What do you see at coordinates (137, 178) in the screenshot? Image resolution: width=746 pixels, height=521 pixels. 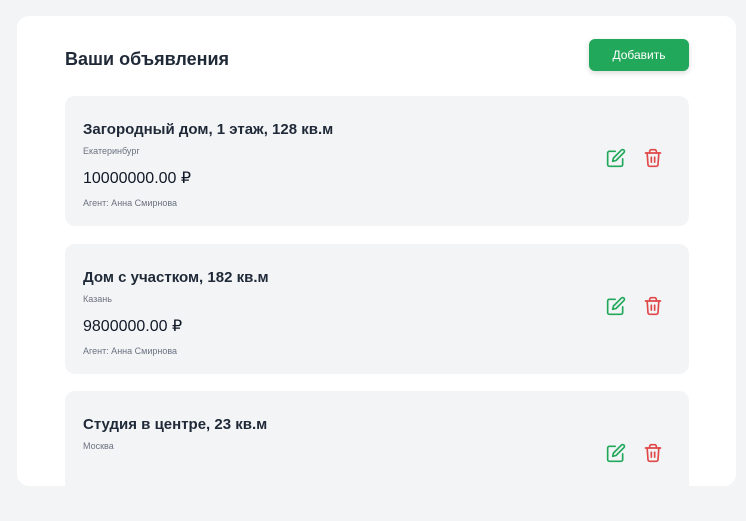 I see `listing-price: 10000000.00 ₽` at bounding box center [137, 178].